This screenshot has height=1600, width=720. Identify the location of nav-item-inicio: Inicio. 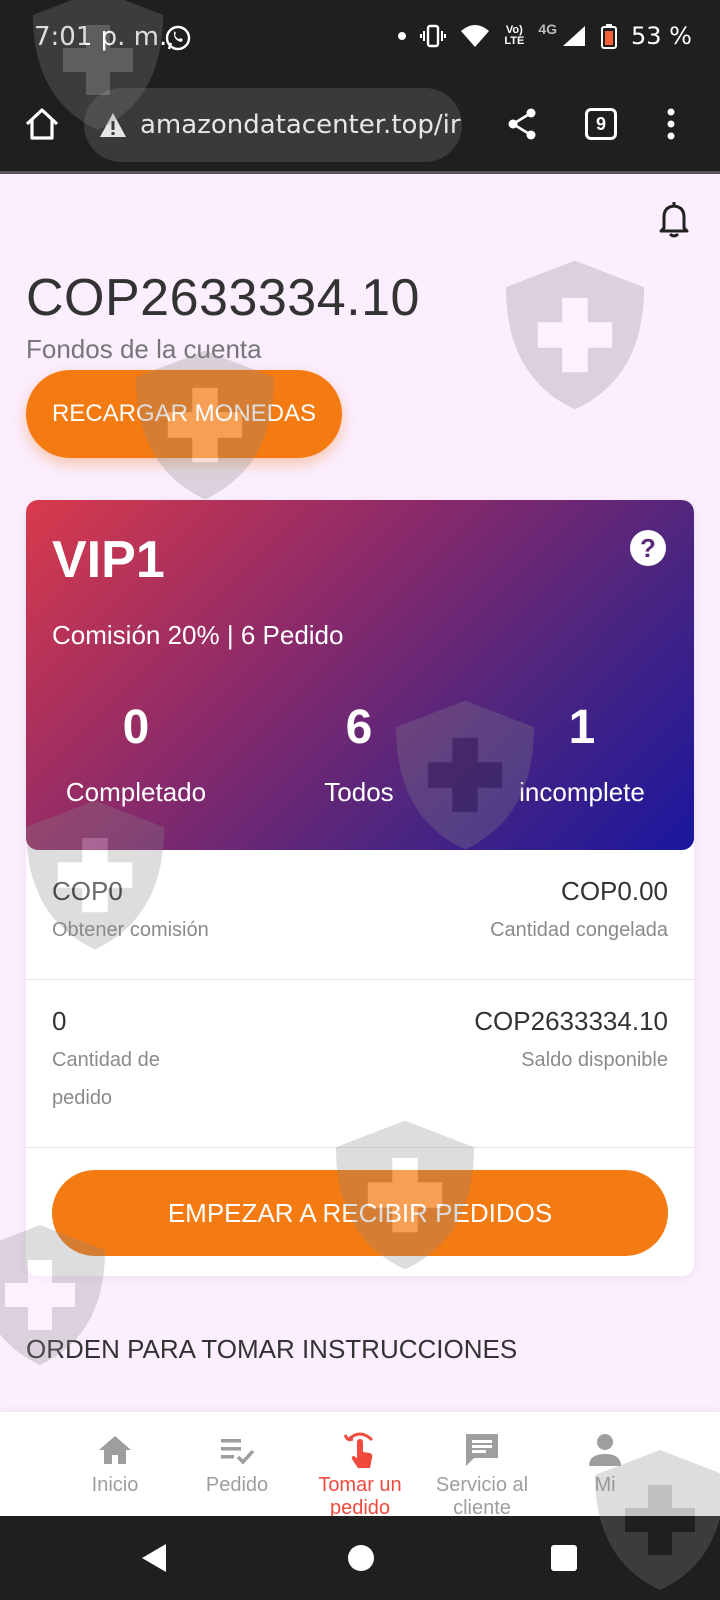
(115, 1463).